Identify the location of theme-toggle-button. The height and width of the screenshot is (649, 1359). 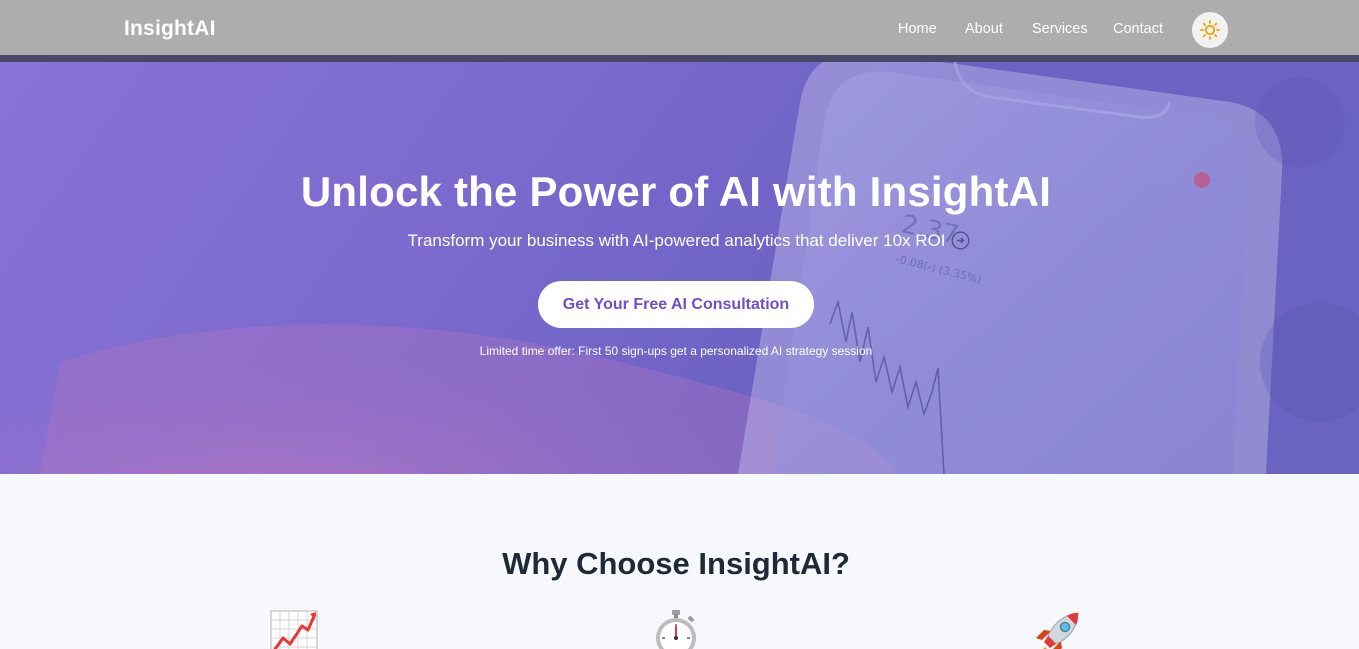
(1210, 30).